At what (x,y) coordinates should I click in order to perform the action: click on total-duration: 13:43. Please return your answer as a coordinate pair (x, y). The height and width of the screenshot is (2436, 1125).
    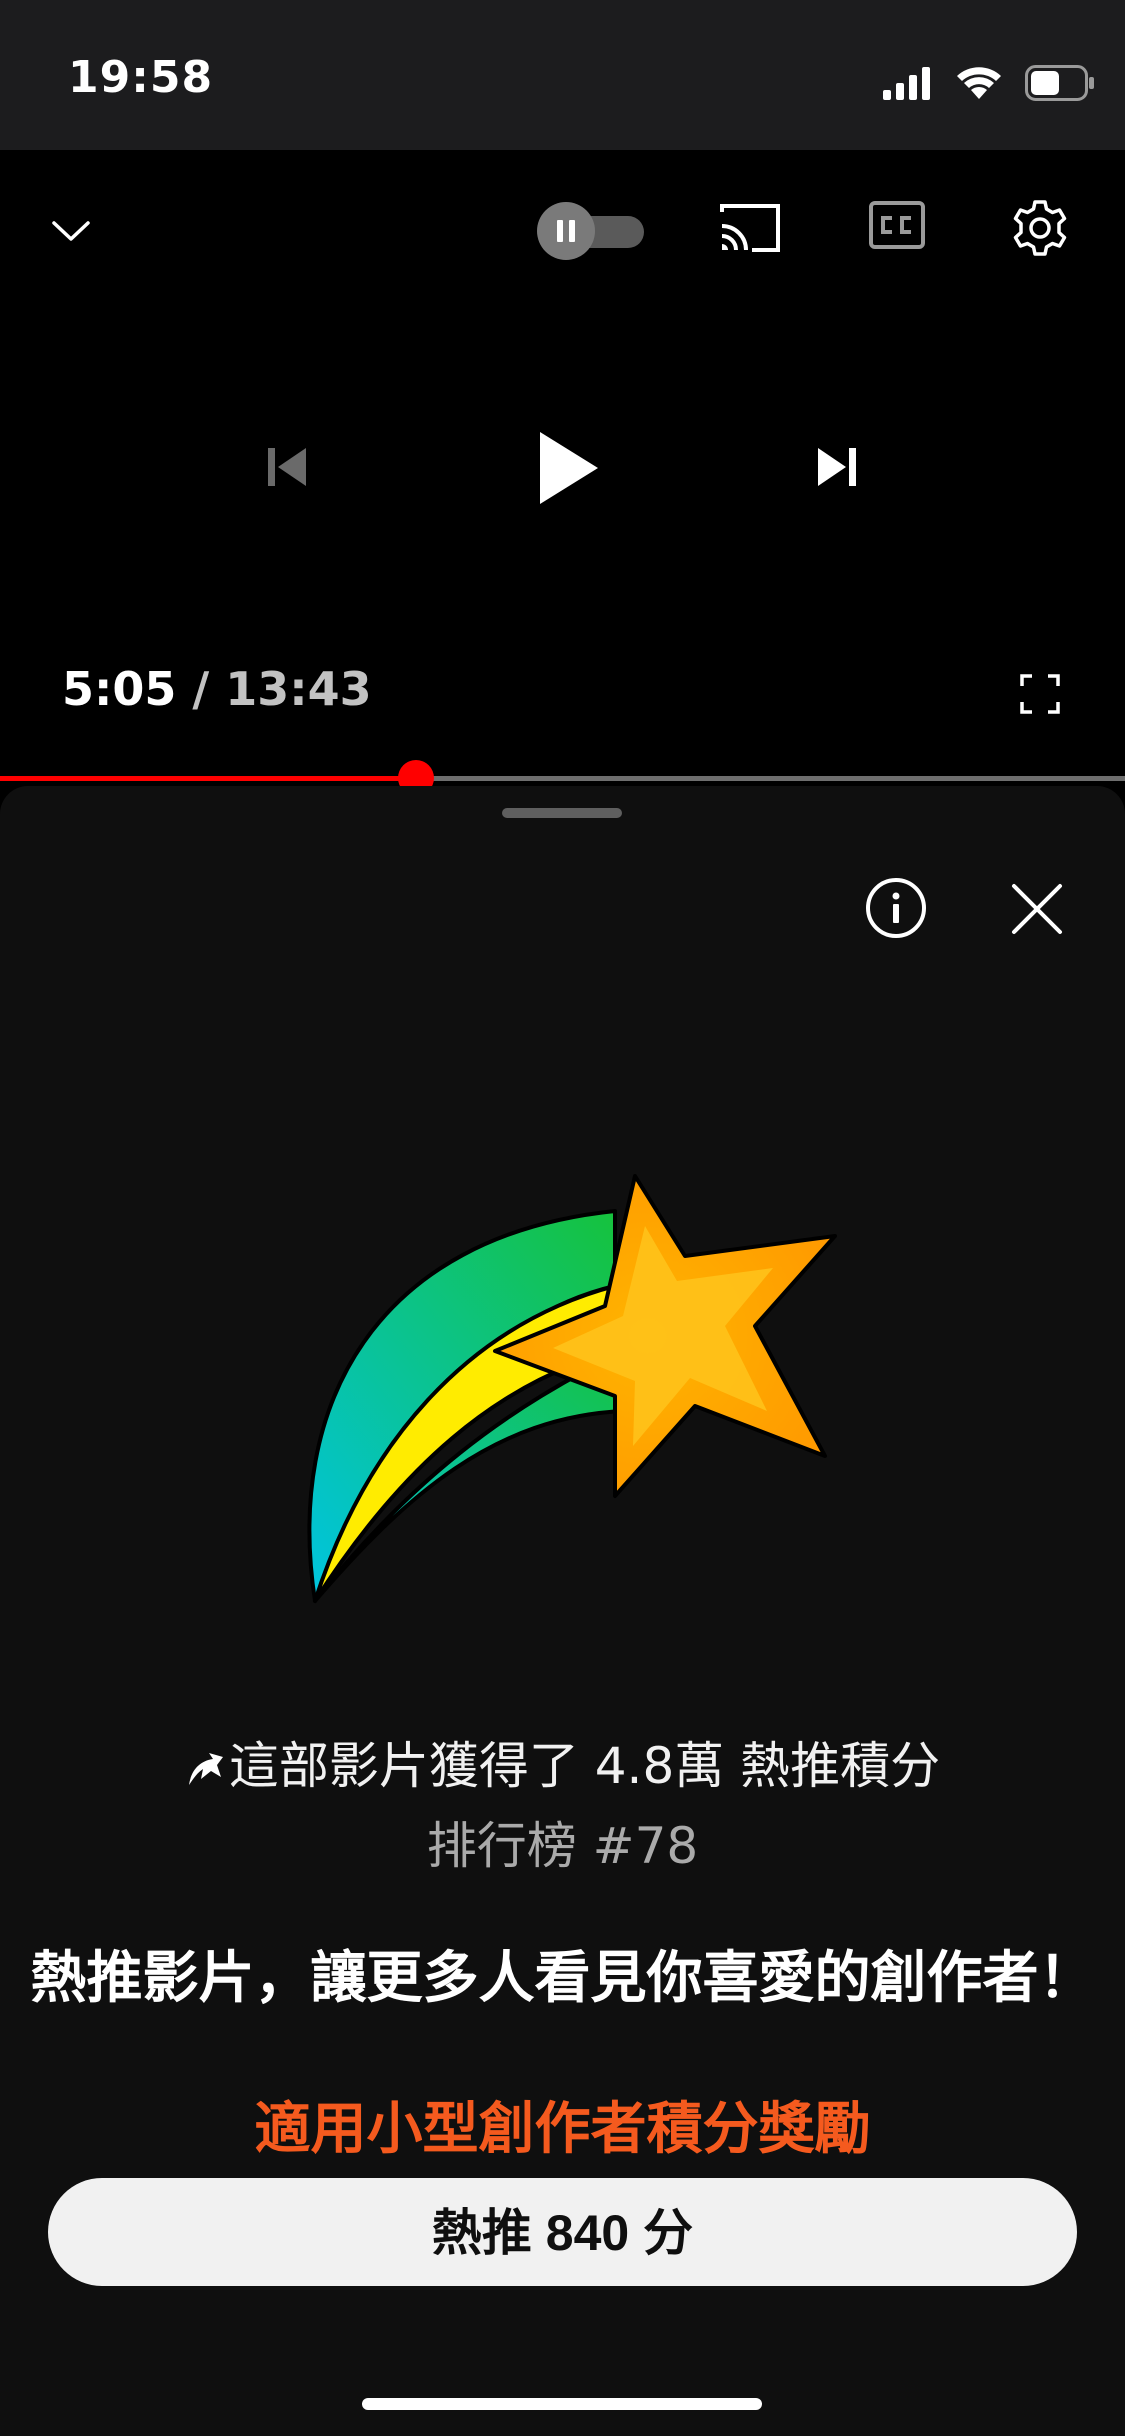
    Looking at the image, I should click on (298, 689).